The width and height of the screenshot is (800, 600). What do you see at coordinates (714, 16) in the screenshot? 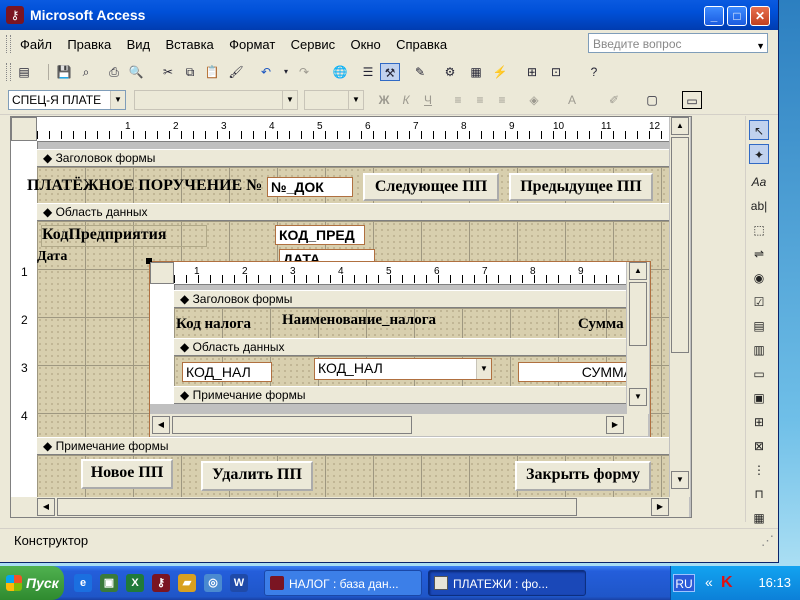
I see `minimize-button: _` at bounding box center [714, 16].